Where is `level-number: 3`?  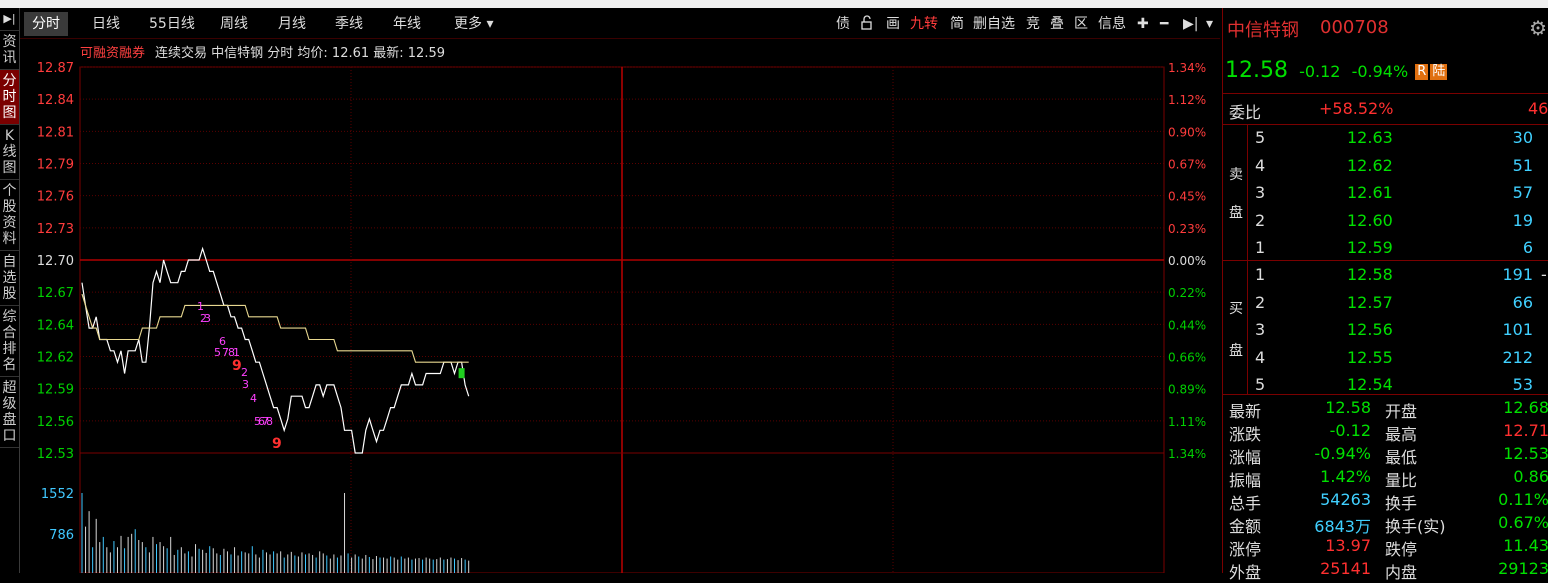 level-number: 3 is located at coordinates (1260, 192).